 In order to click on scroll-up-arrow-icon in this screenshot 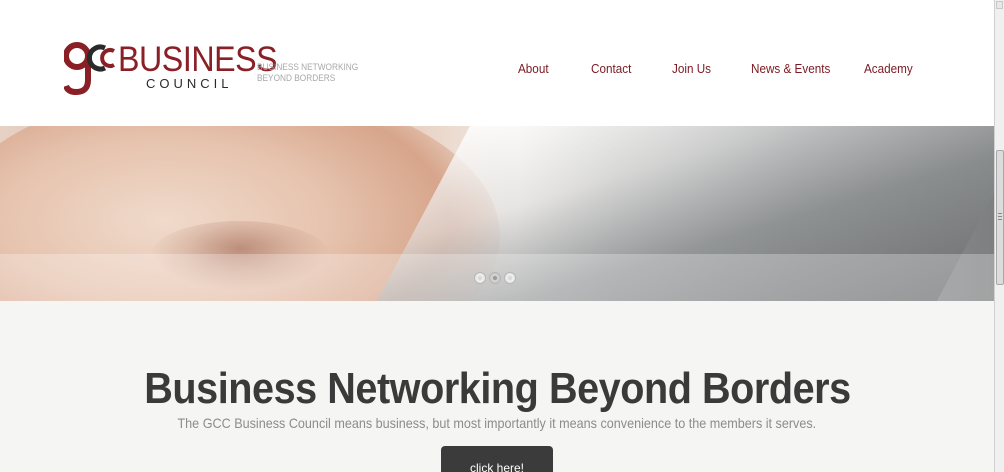, I will do `click(999, 5)`.